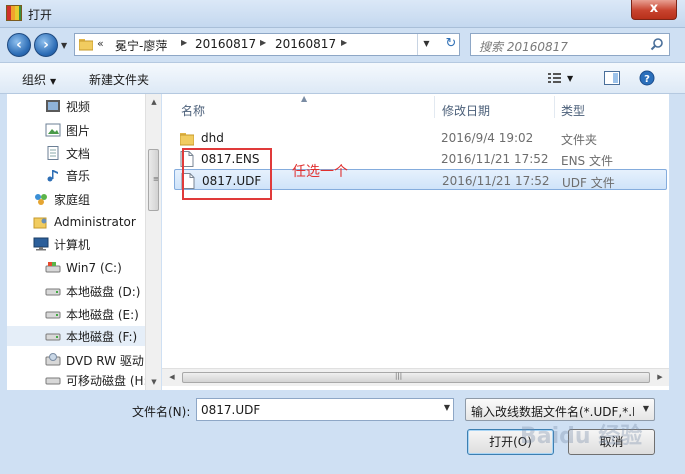 The width and height of the screenshot is (685, 474). Describe the element at coordinates (342, 78) in the screenshot. I see `command-toolbar: 组织 ▼ 新建文件夹 ▼ ?` at that location.